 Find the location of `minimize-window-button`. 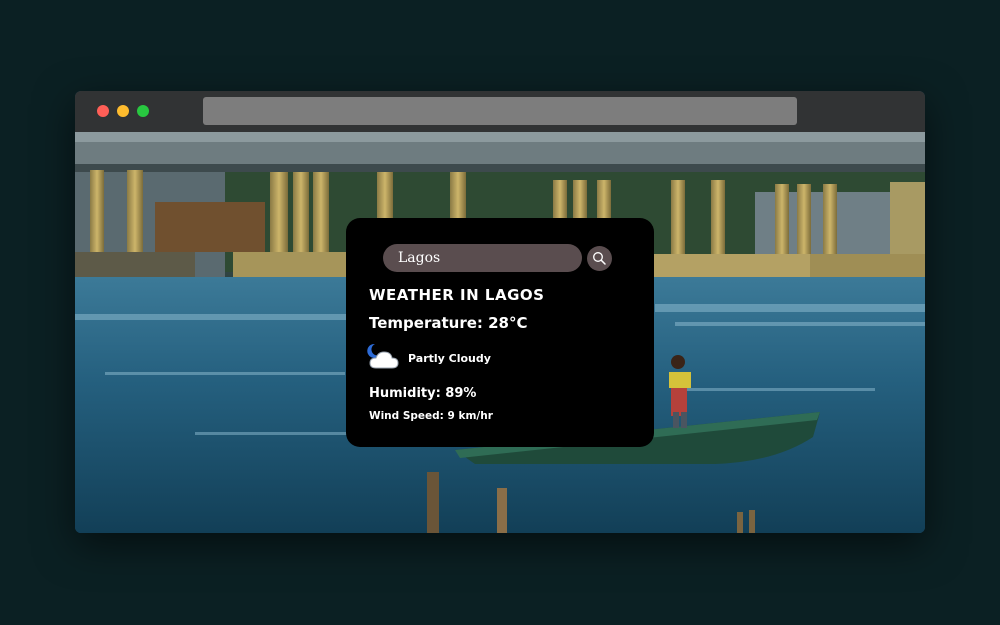

minimize-window-button is located at coordinates (123, 111).